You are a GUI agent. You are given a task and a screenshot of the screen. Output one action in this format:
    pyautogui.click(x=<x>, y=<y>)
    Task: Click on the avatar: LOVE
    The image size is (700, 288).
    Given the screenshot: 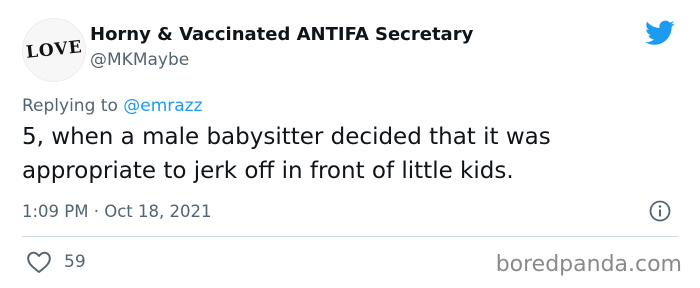 What is the action you would take?
    pyautogui.click(x=54, y=50)
    